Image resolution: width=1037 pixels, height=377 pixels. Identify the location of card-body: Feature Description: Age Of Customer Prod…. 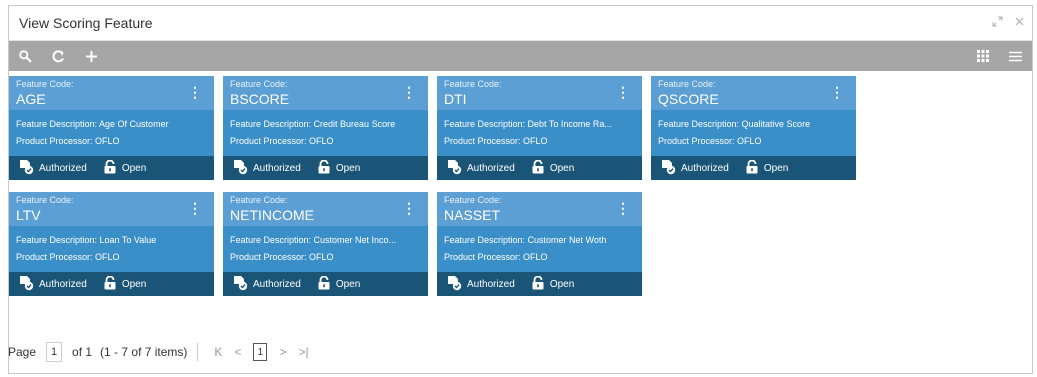
(111, 133).